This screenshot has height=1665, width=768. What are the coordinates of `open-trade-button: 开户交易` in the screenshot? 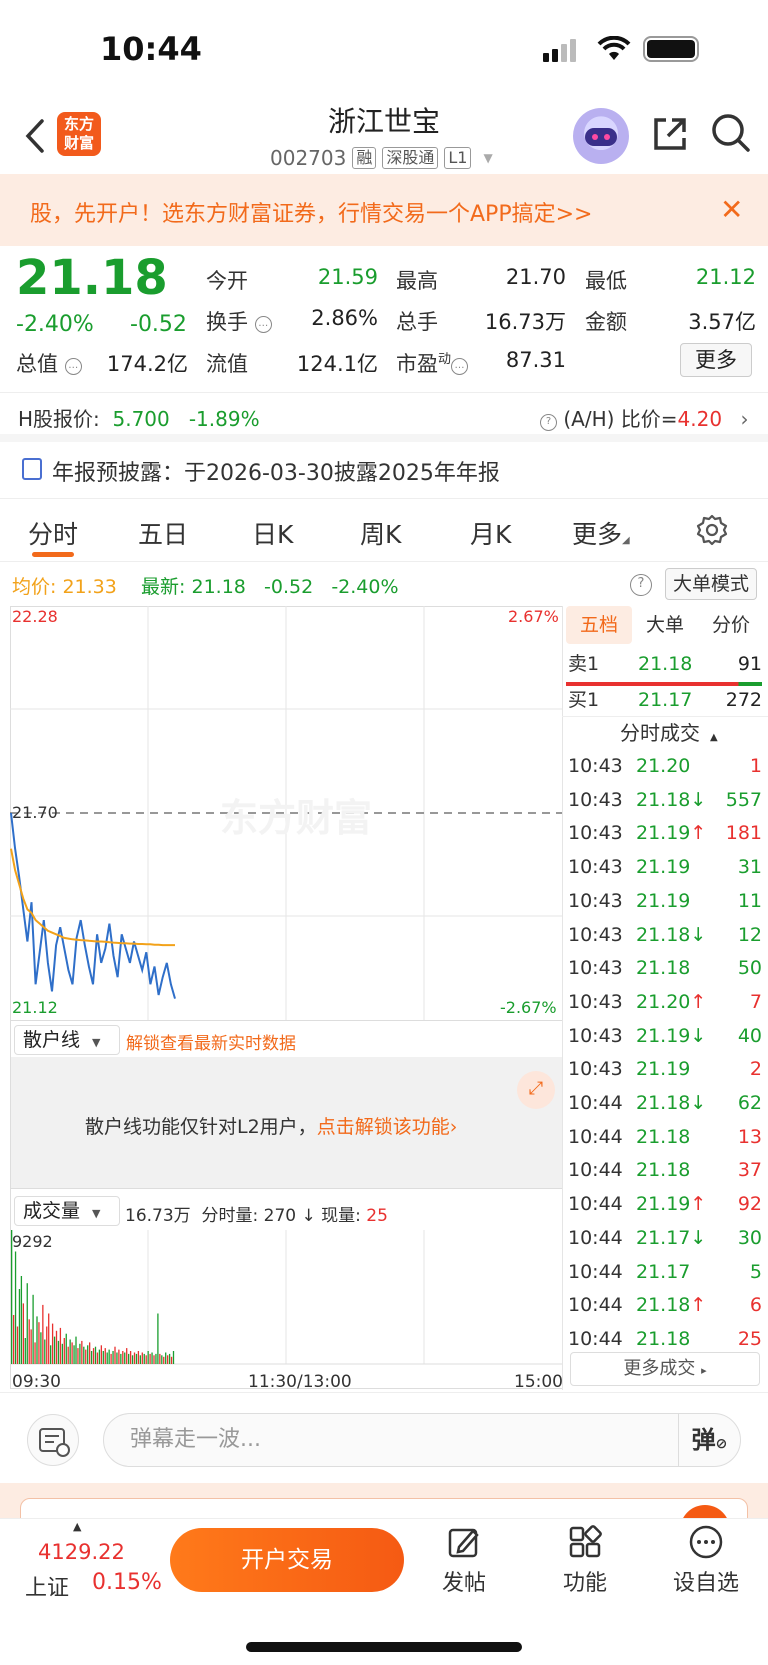 It's located at (287, 1560).